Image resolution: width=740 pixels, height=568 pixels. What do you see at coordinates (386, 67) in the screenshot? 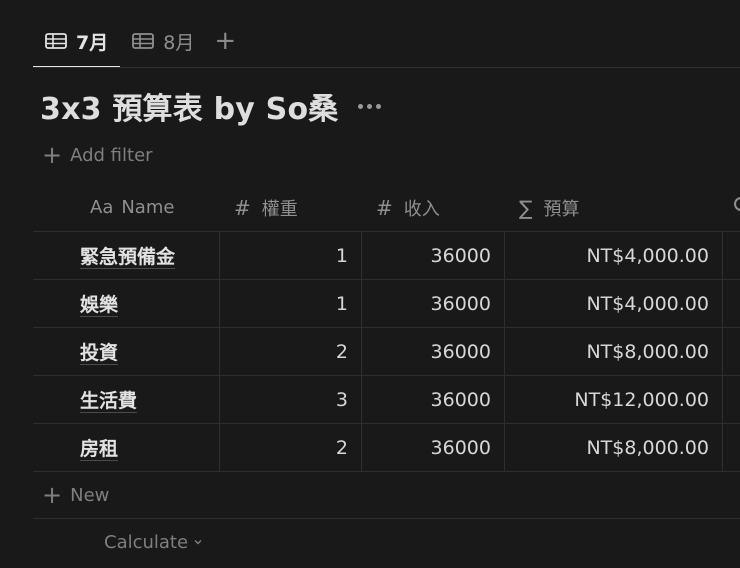
I see `tab-divider` at bounding box center [386, 67].